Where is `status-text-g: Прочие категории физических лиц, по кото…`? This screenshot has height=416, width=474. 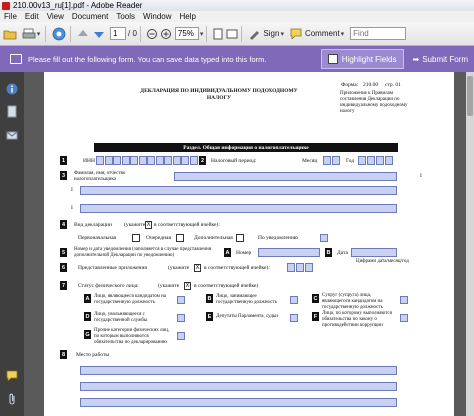
status-text-g: Прочие категории физических лиц, по кото… is located at coordinates (132, 336).